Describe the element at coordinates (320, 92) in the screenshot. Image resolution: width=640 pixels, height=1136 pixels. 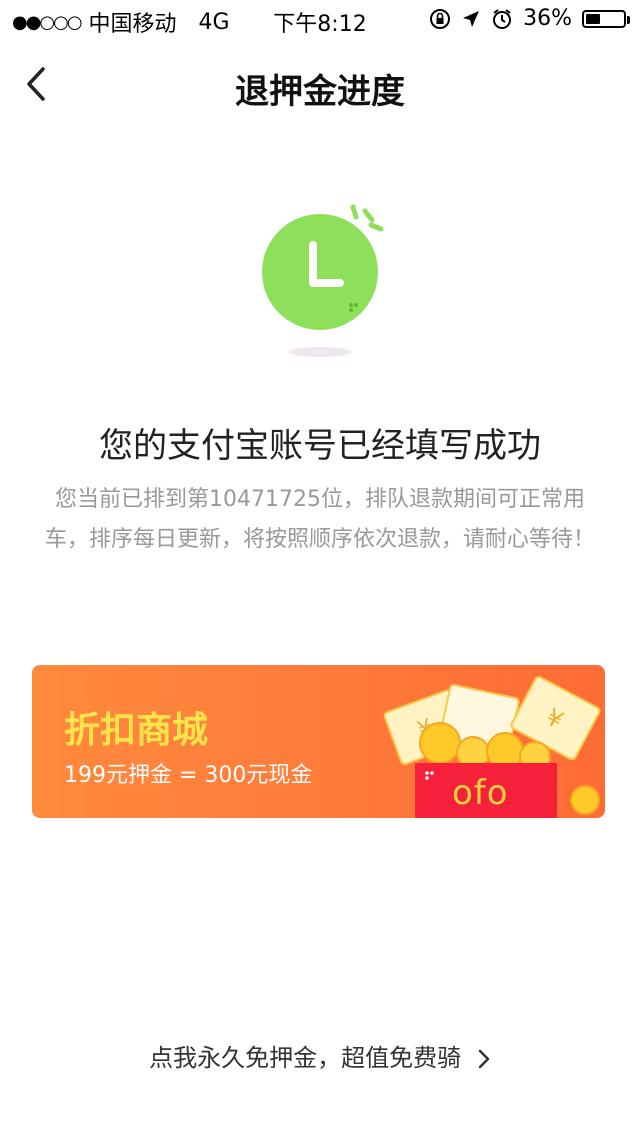
I see `page-title: 退押金进度` at that location.